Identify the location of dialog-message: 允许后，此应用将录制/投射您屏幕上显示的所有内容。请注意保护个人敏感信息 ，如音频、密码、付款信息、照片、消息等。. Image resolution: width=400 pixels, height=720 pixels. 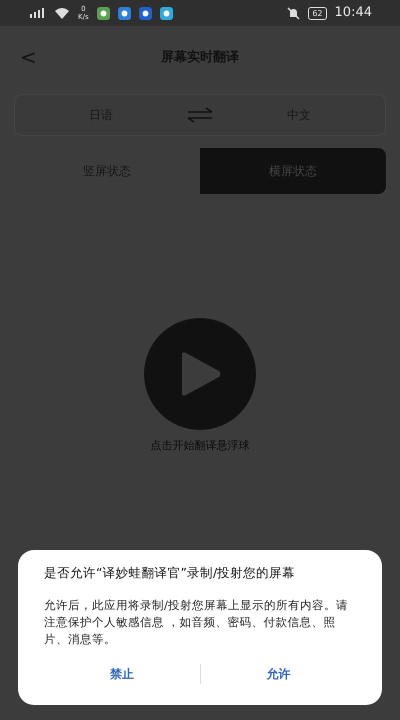
(196, 622).